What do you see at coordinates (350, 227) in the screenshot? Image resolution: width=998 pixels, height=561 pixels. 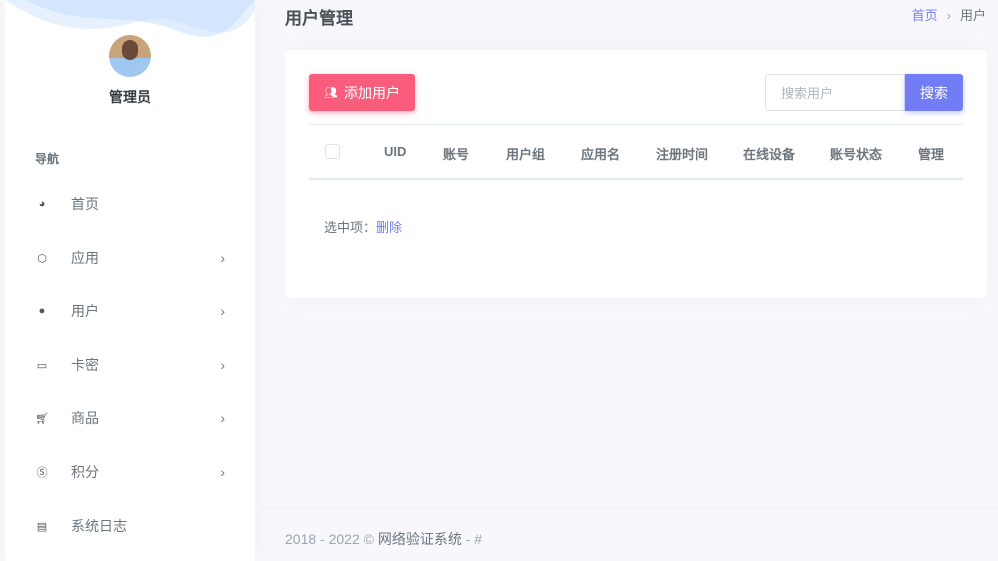 I see `selection-label: 选中项：` at bounding box center [350, 227].